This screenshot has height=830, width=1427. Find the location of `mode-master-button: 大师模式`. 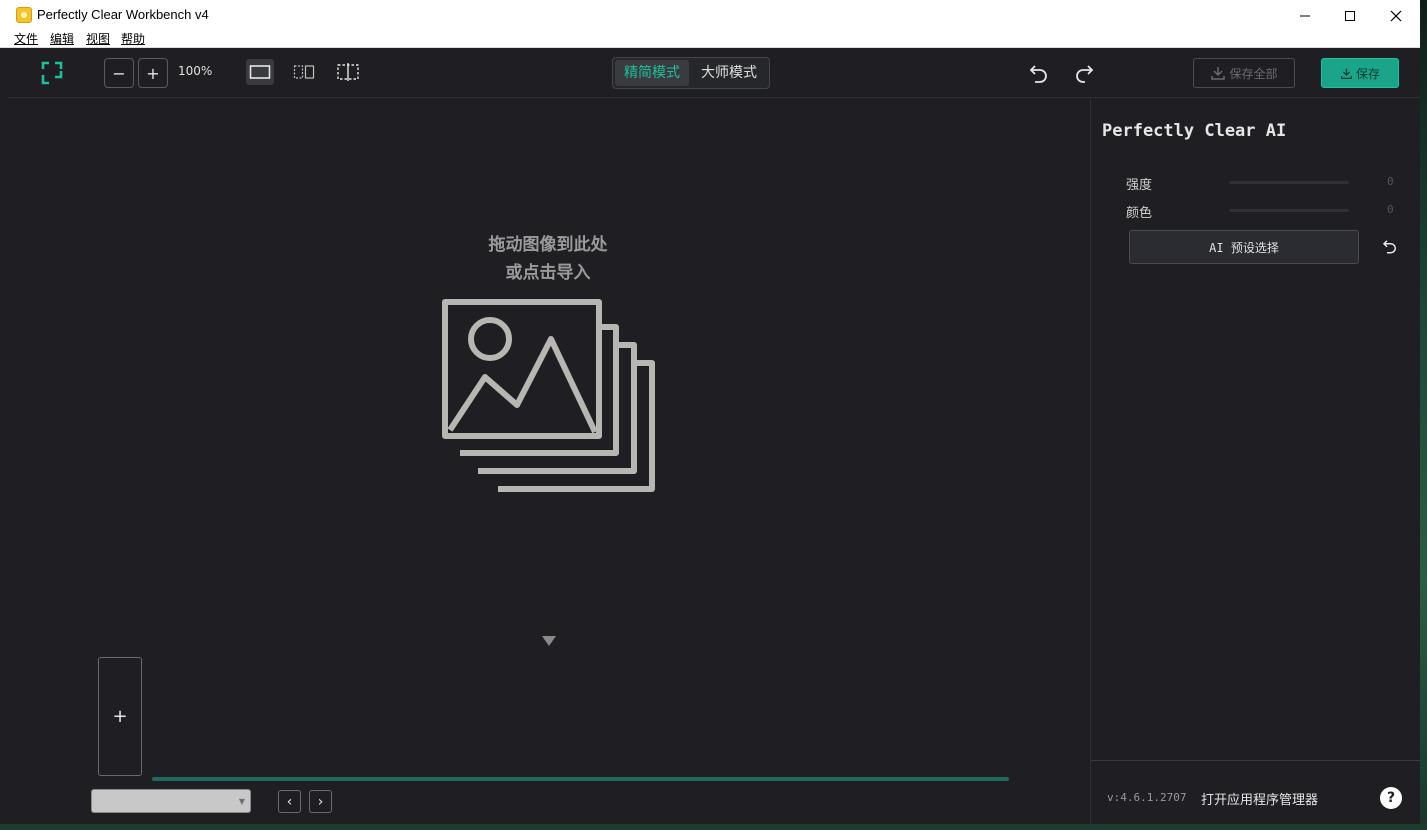

mode-master-button: 大师模式 is located at coordinates (729, 73).